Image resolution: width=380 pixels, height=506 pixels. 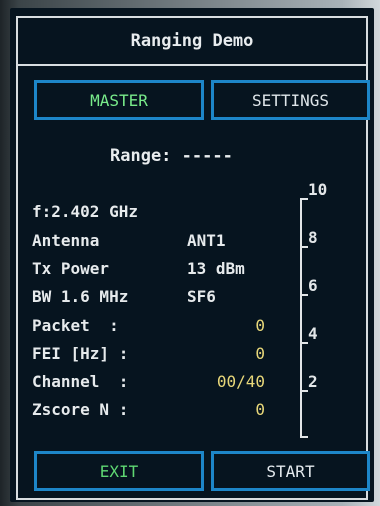 I want to click on scale-tick-label: 10, so click(x=318, y=189).